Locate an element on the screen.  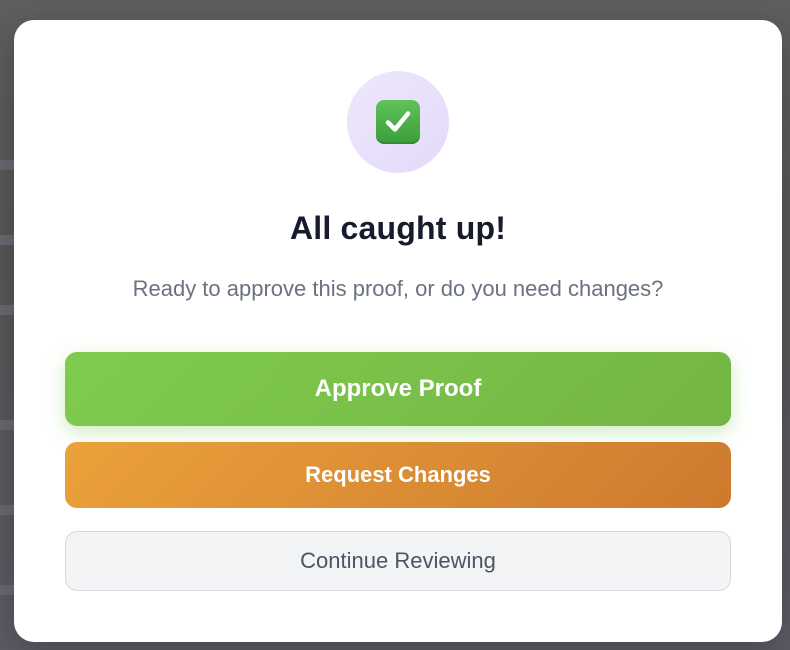
request-changes-button: Request Changes is located at coordinates (398, 475).